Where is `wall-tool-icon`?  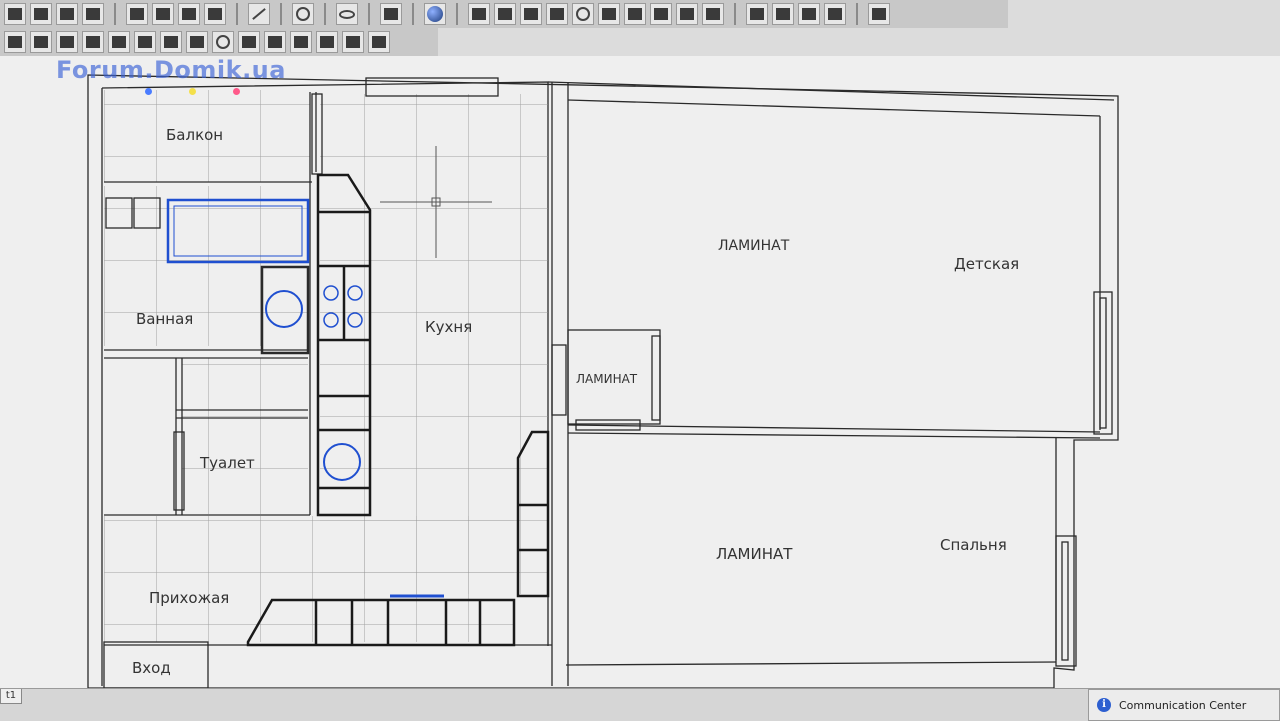 wall-tool-icon is located at coordinates (479, 14).